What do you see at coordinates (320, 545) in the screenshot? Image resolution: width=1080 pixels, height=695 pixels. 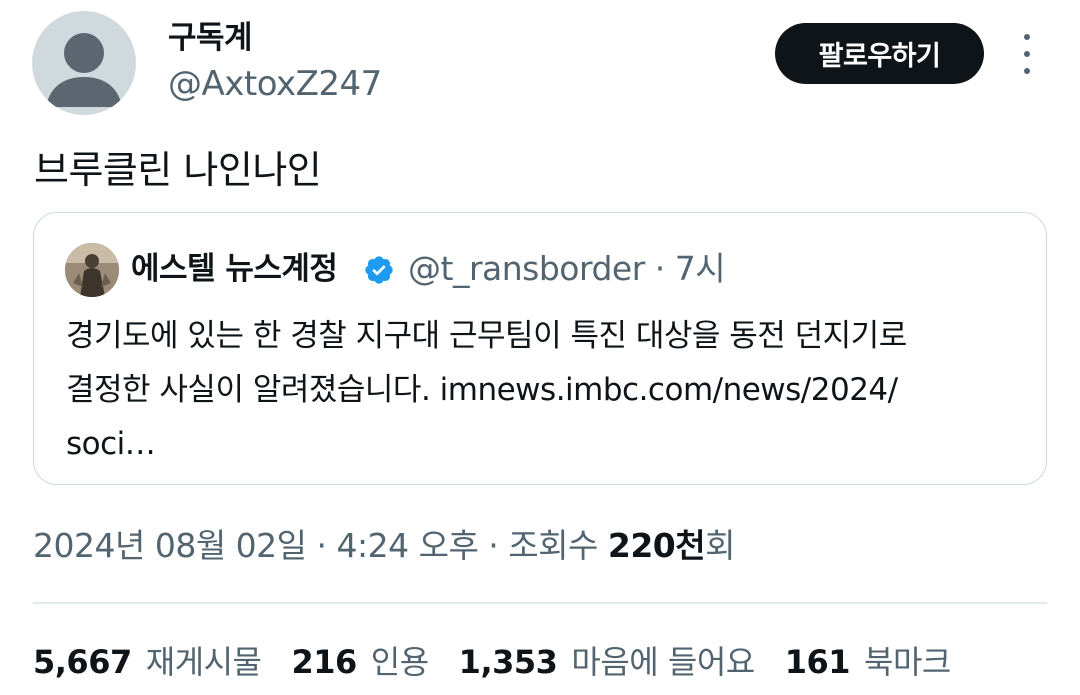 I see `tweet-timestamp: 2024년 08월 02일 · 4:24 오후 · 조회수` at bounding box center [320, 545].